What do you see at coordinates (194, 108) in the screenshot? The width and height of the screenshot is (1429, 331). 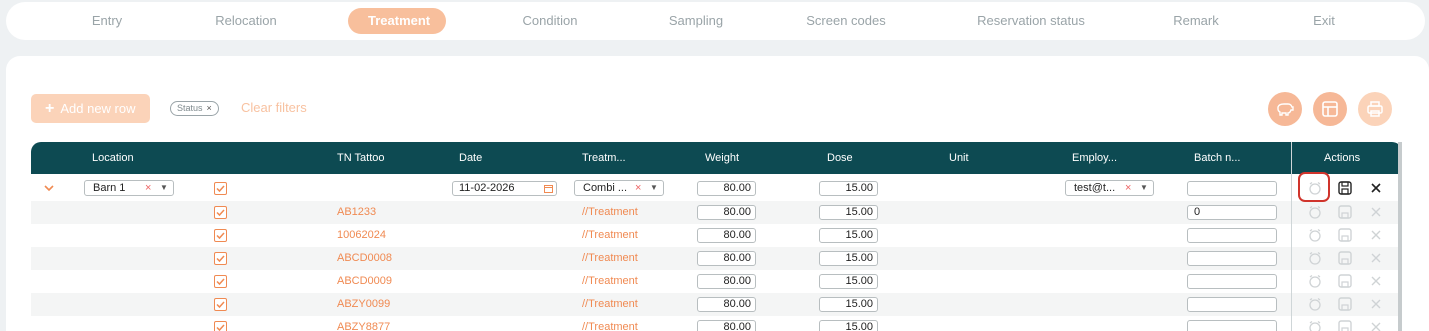 I see `status-filter-chip: Status ×` at bounding box center [194, 108].